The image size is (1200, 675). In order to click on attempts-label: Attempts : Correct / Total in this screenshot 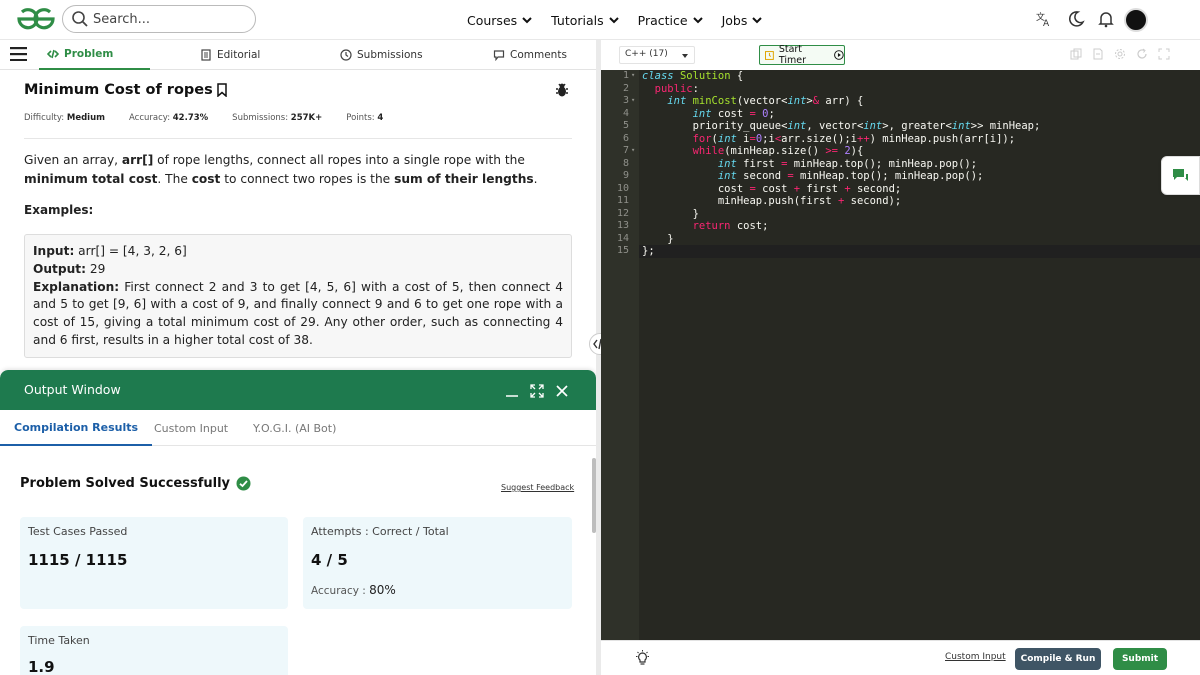, I will do `click(380, 531)`.